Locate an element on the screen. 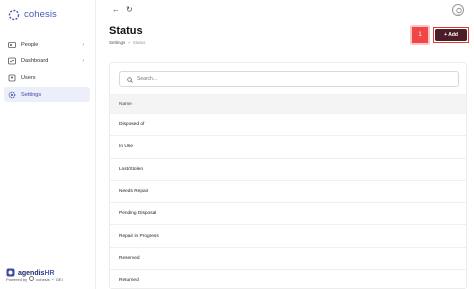  table-row: Returned is located at coordinates (288, 279).